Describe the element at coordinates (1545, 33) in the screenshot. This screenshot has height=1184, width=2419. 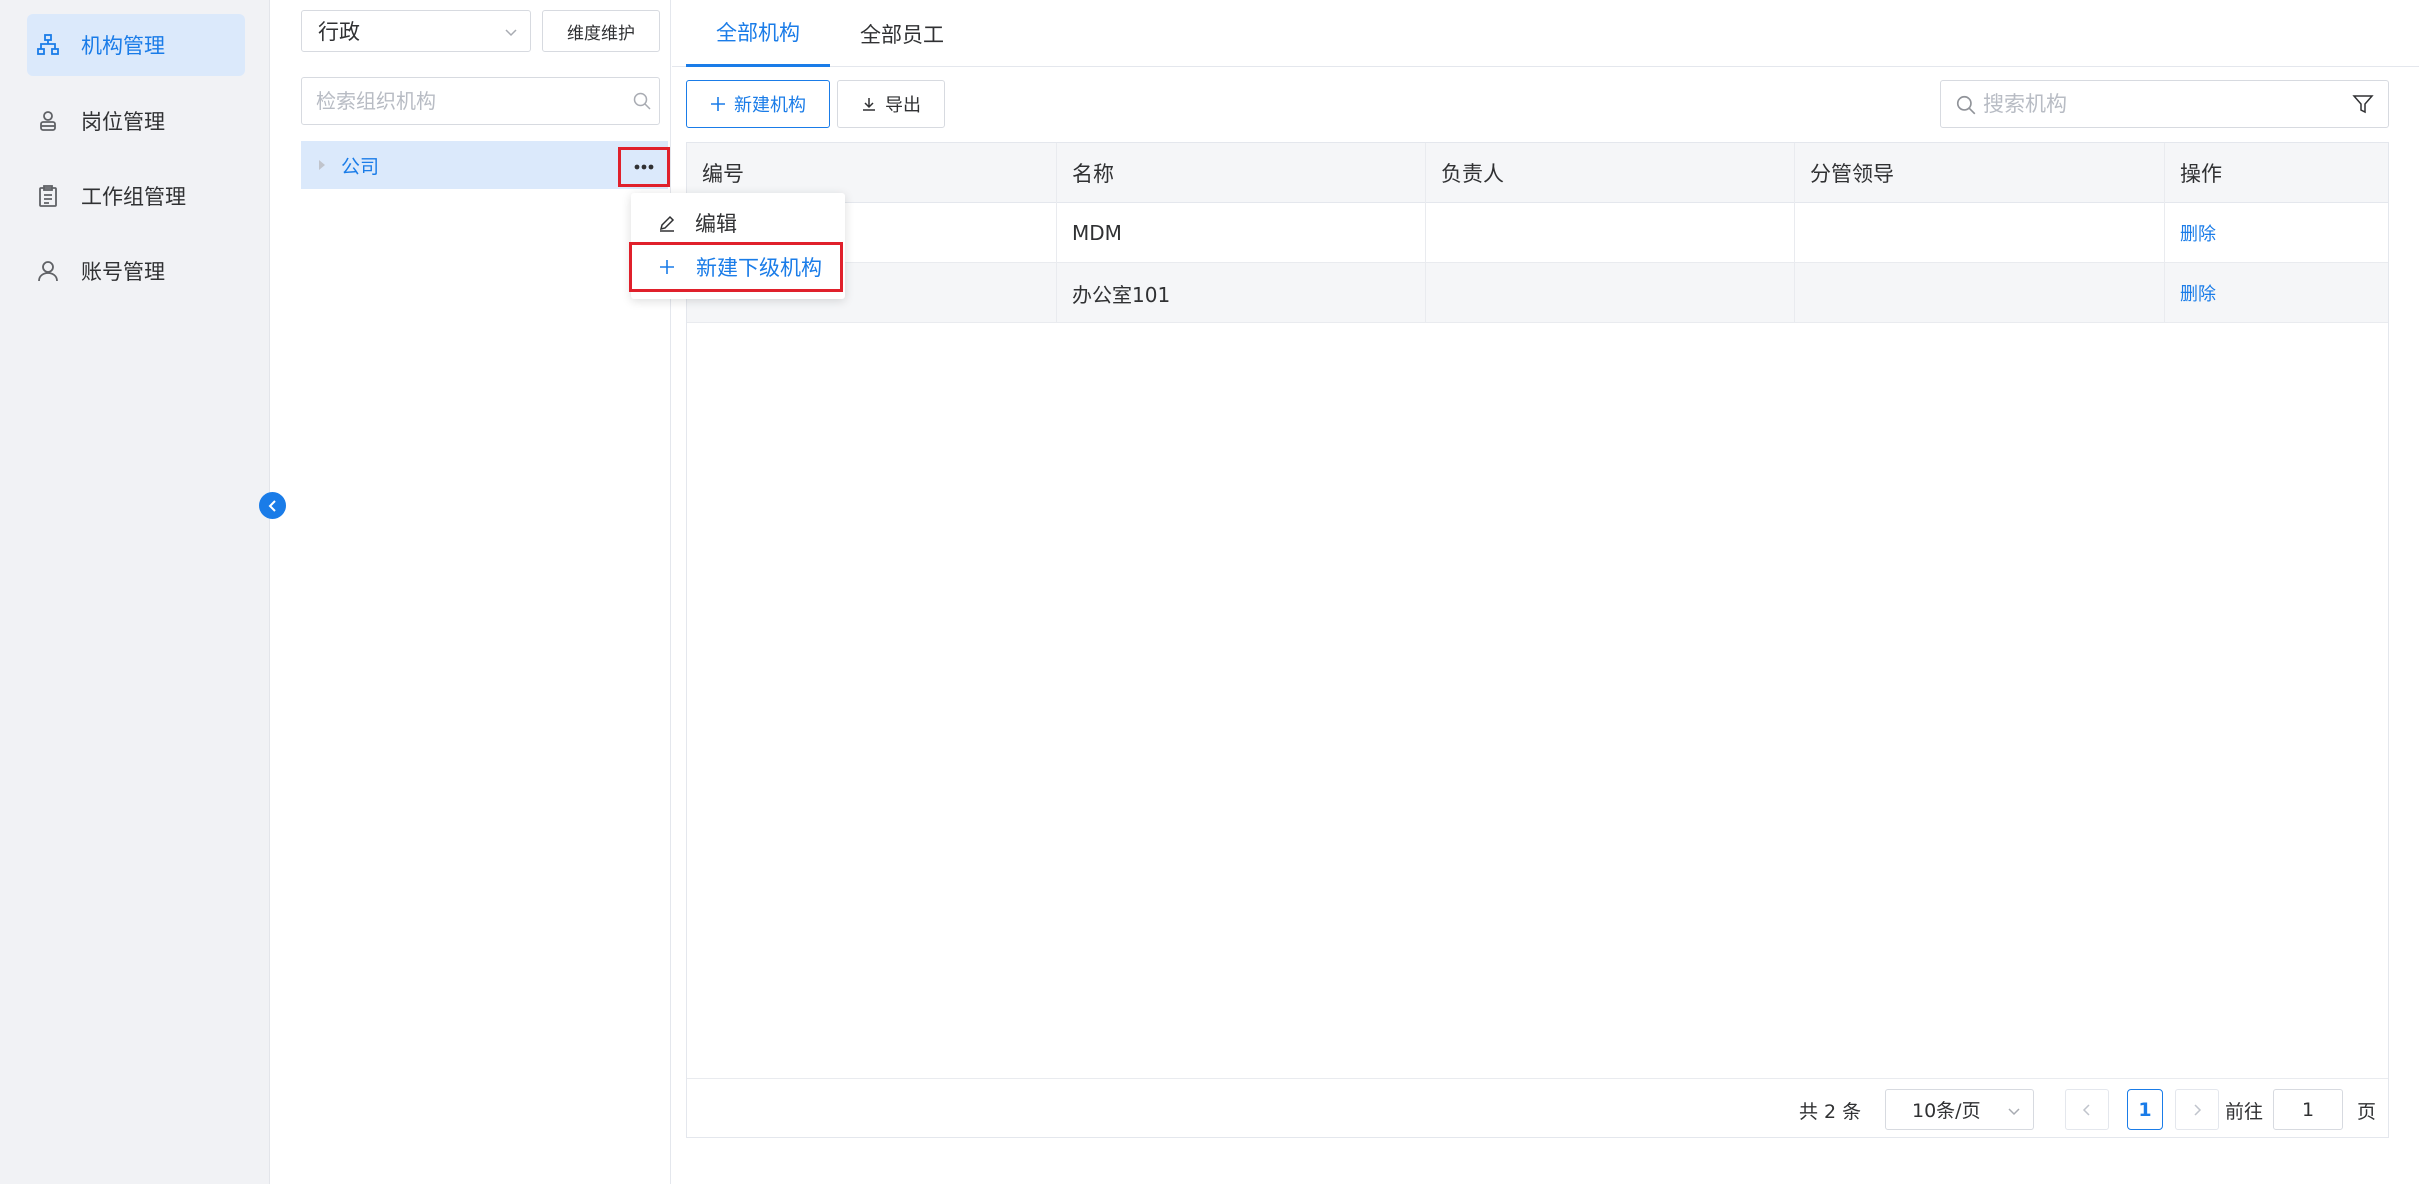
I see `main-tabs: 全部机构 全部员工` at that location.